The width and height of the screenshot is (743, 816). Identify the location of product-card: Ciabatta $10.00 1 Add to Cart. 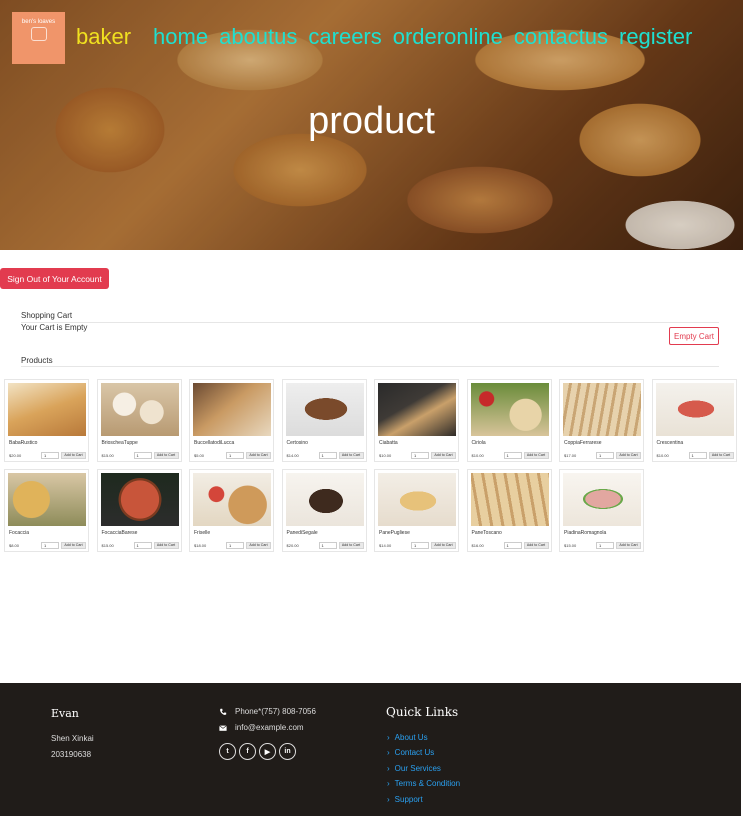
(416, 420).